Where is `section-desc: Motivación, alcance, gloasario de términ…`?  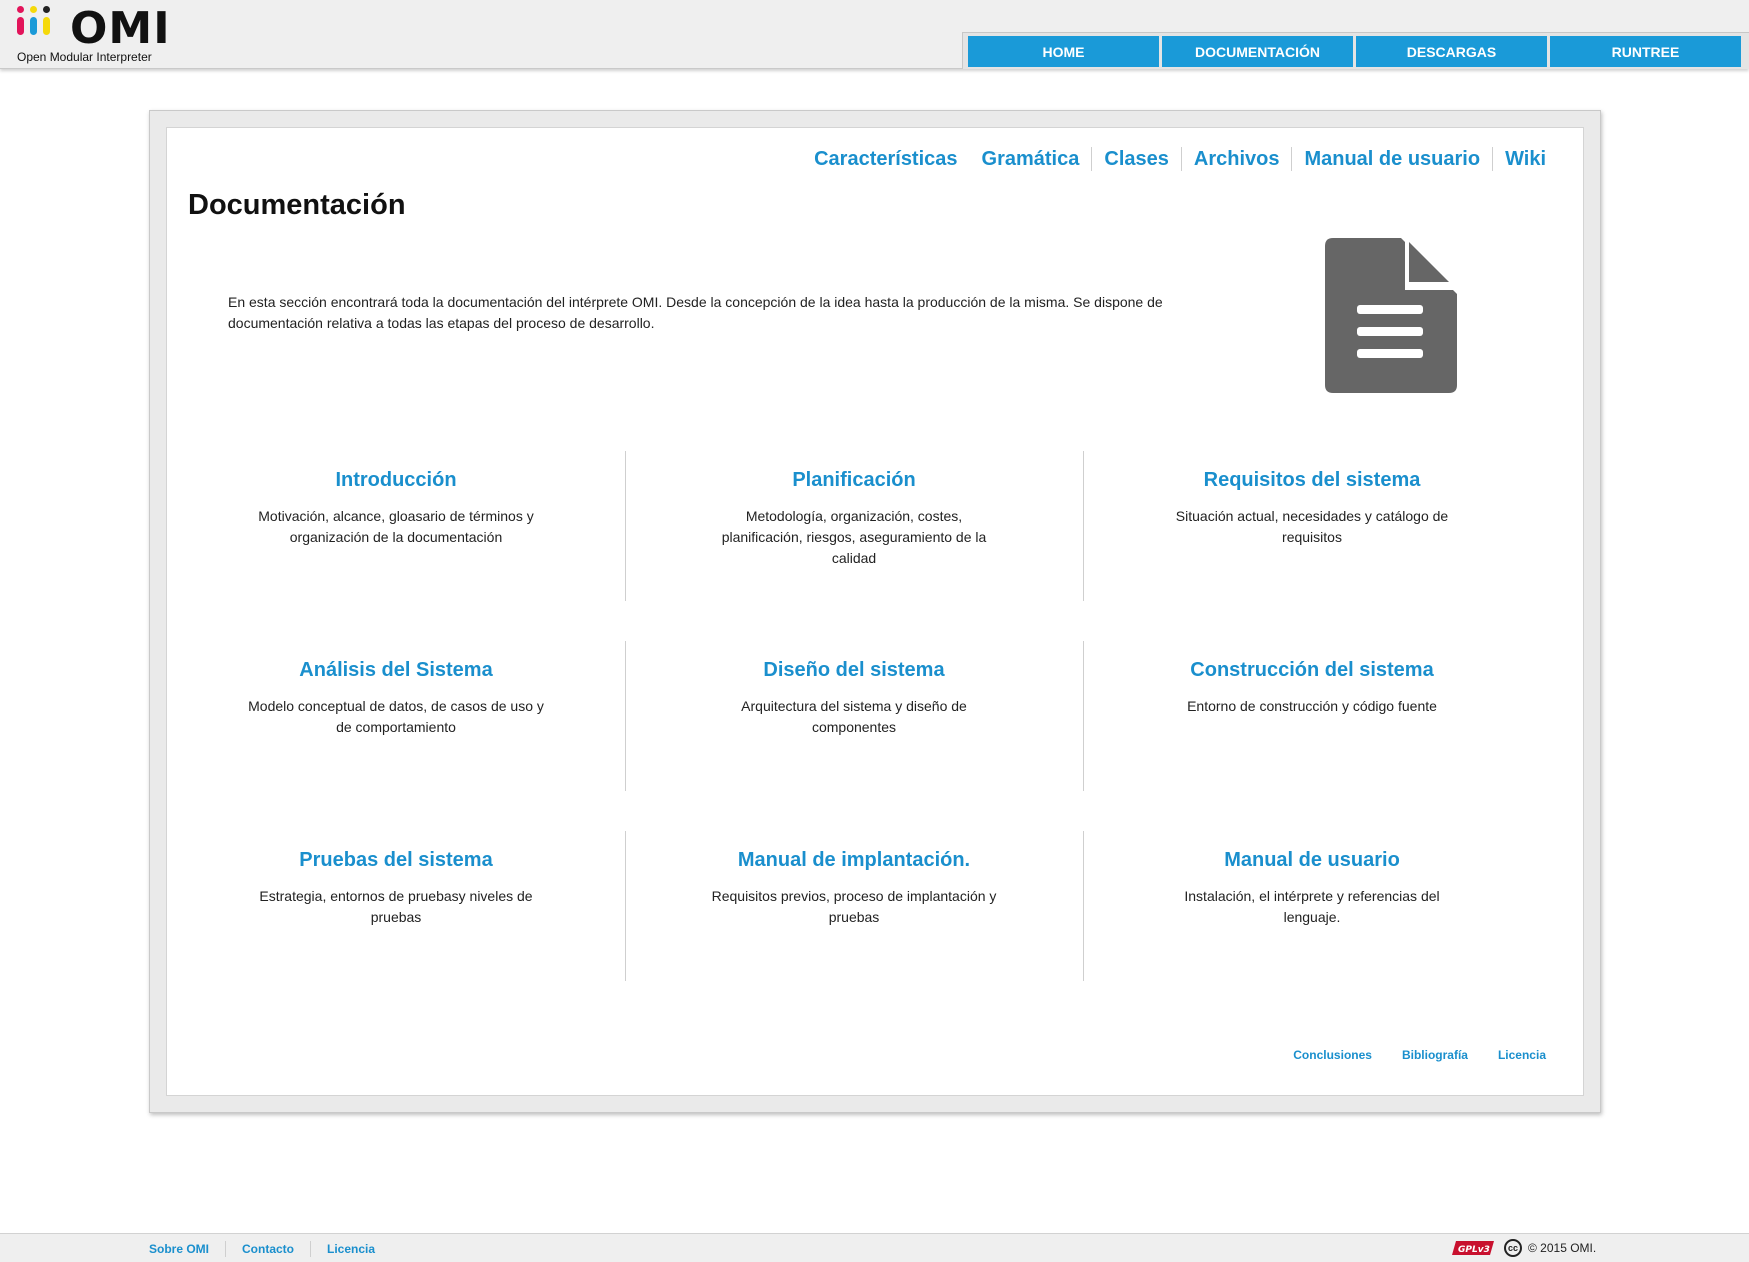 section-desc: Motivación, alcance, gloasario de términ… is located at coordinates (396, 526).